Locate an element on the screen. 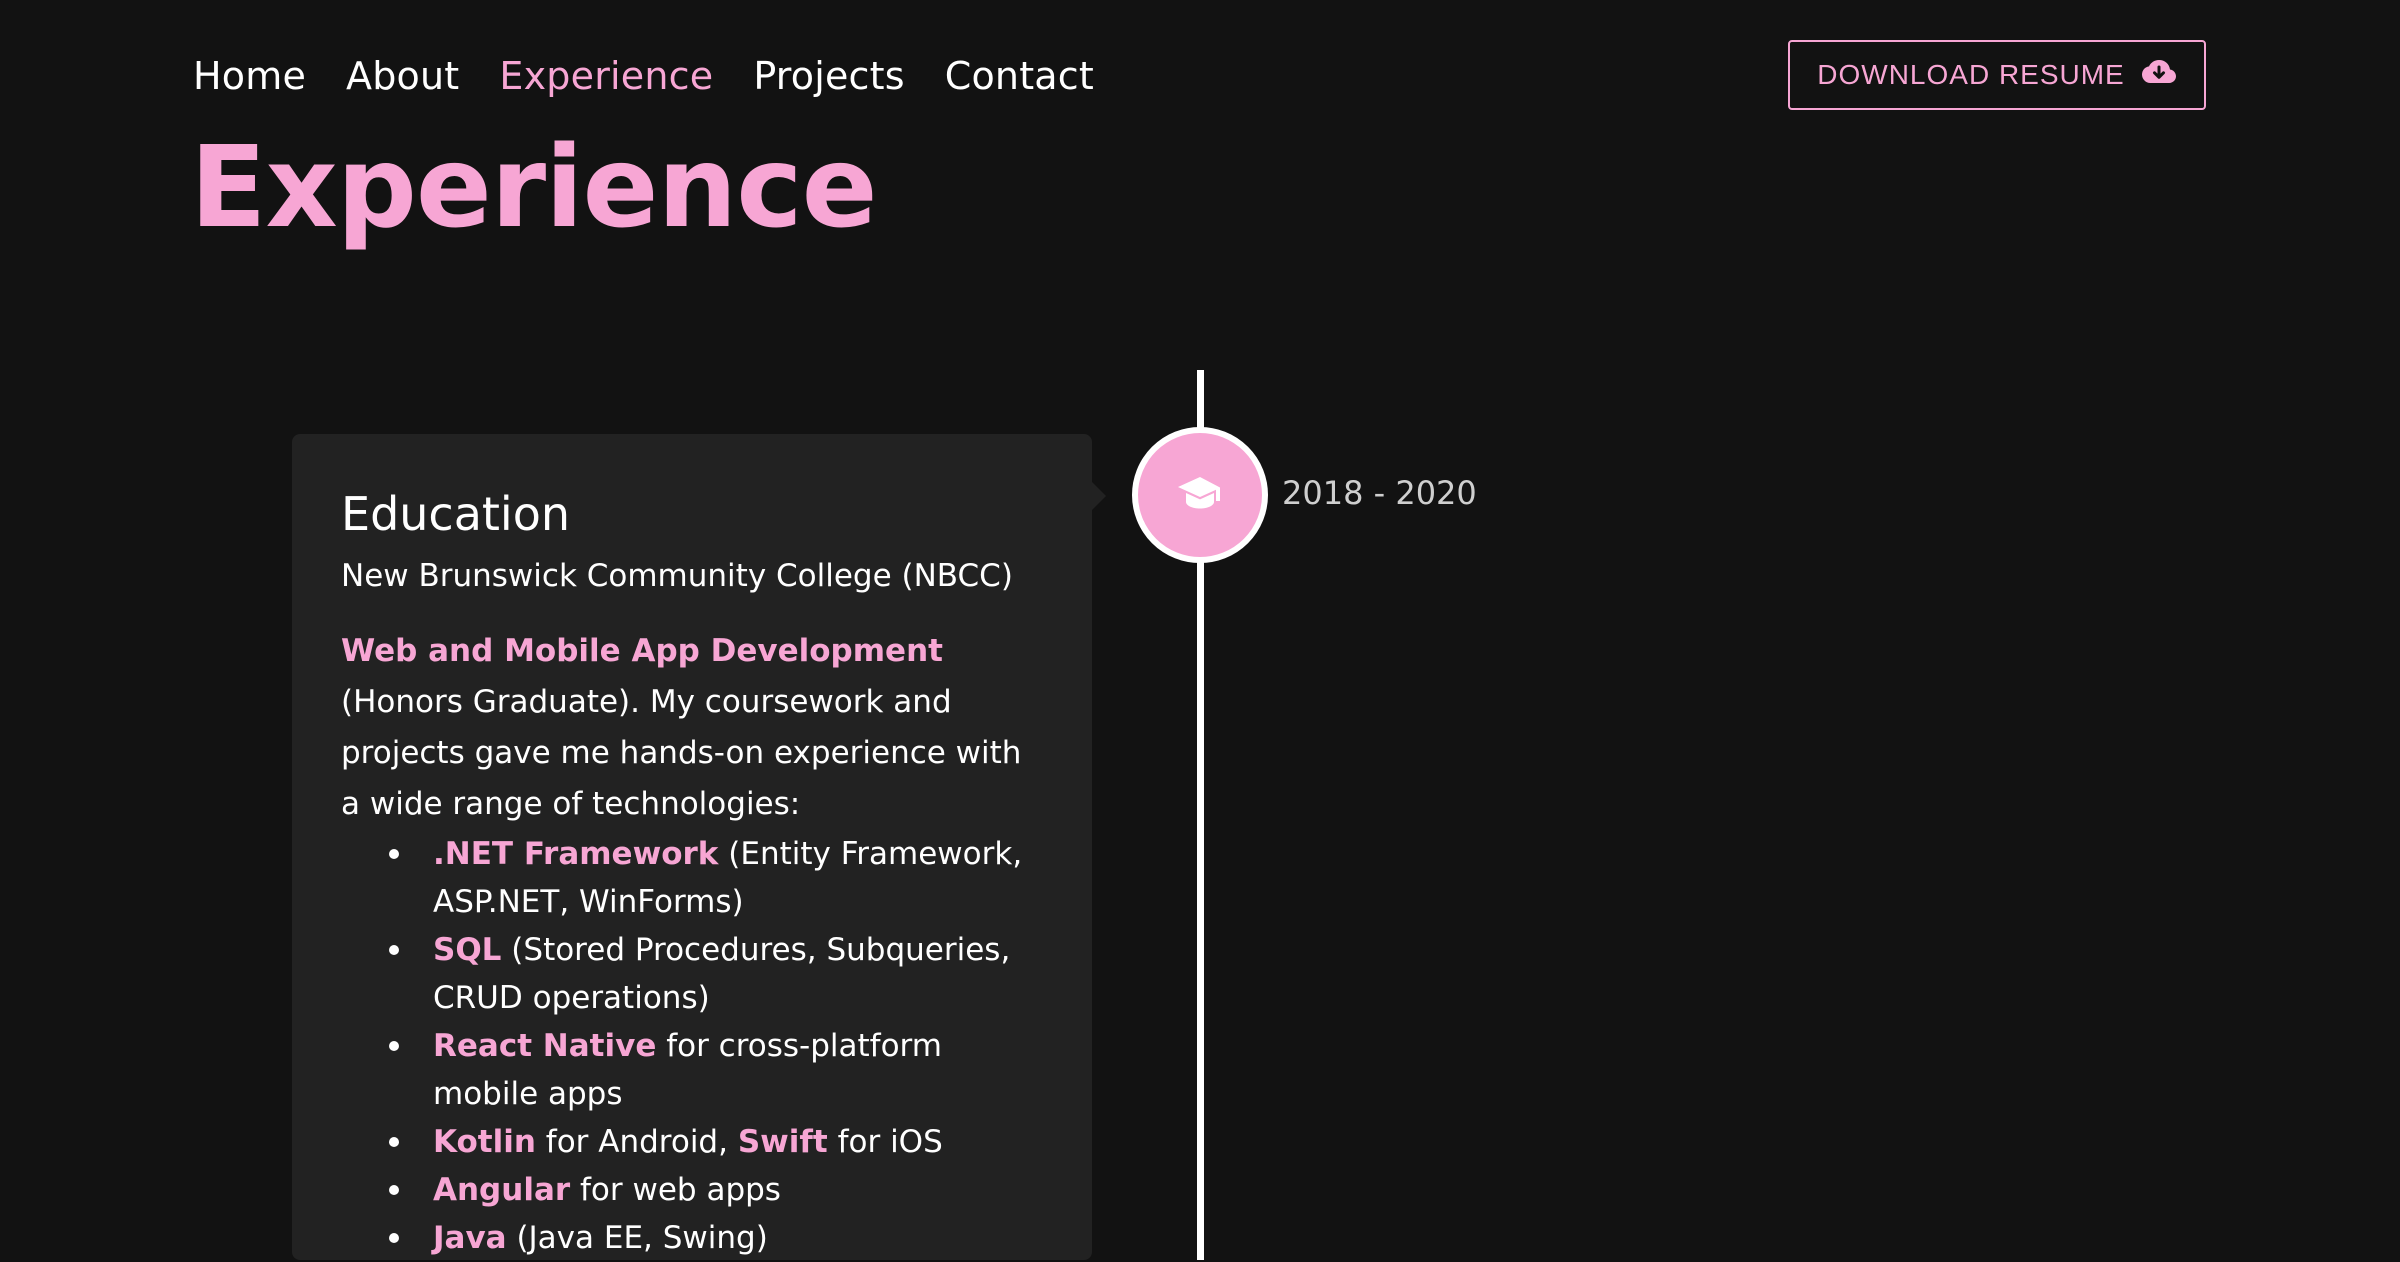 The width and height of the screenshot is (2400, 1262). card-pointer is located at coordinates (1099, 496).